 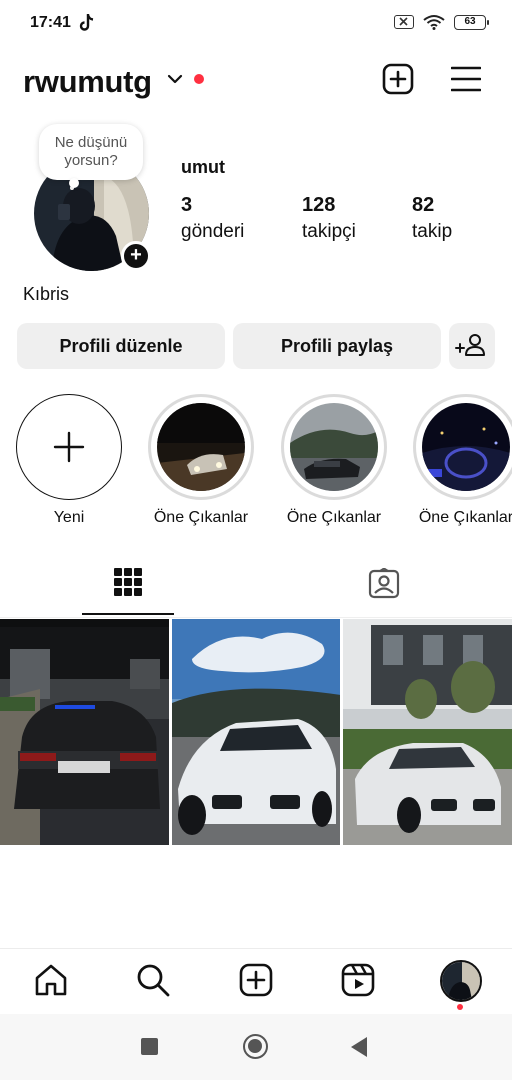 I want to click on discover-people-button, so click(x=472, y=346).